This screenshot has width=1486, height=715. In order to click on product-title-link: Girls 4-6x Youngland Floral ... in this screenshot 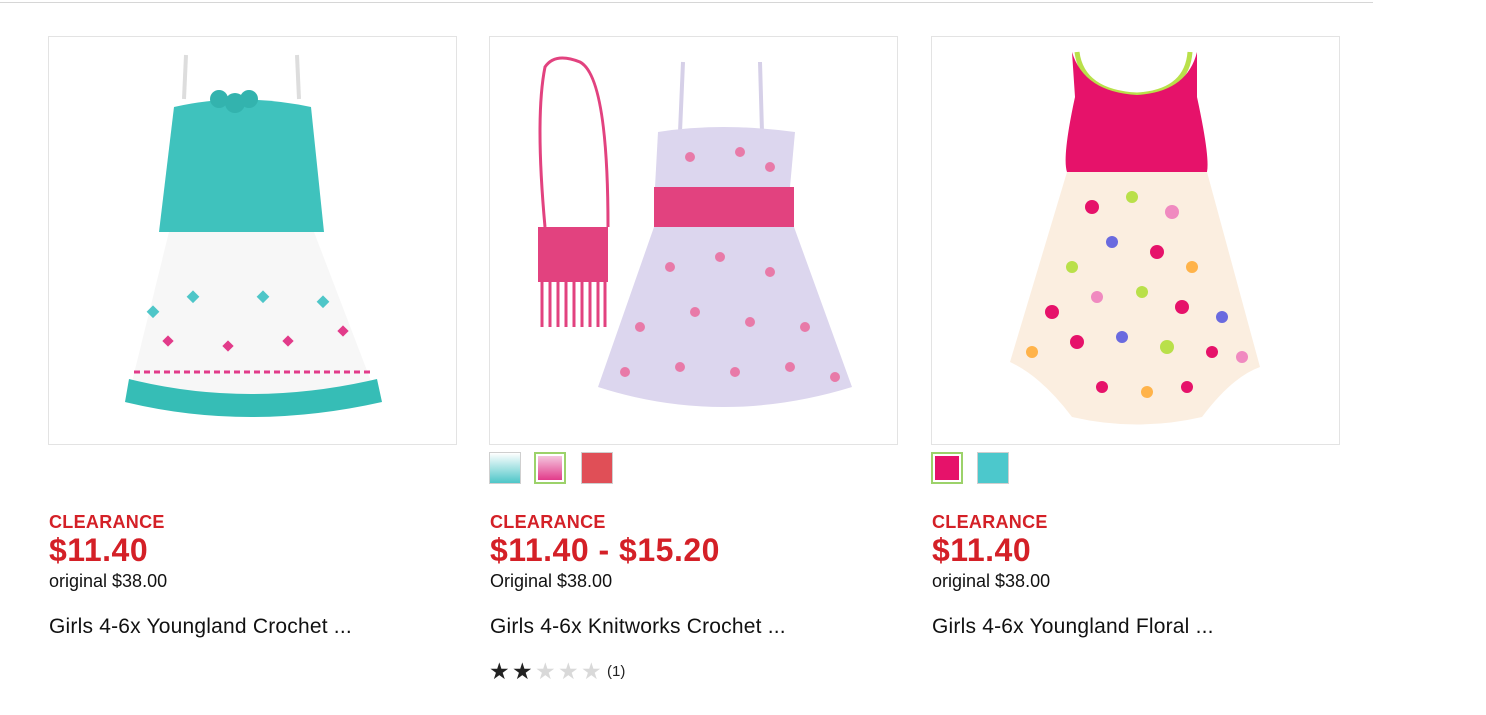, I will do `click(1073, 627)`.